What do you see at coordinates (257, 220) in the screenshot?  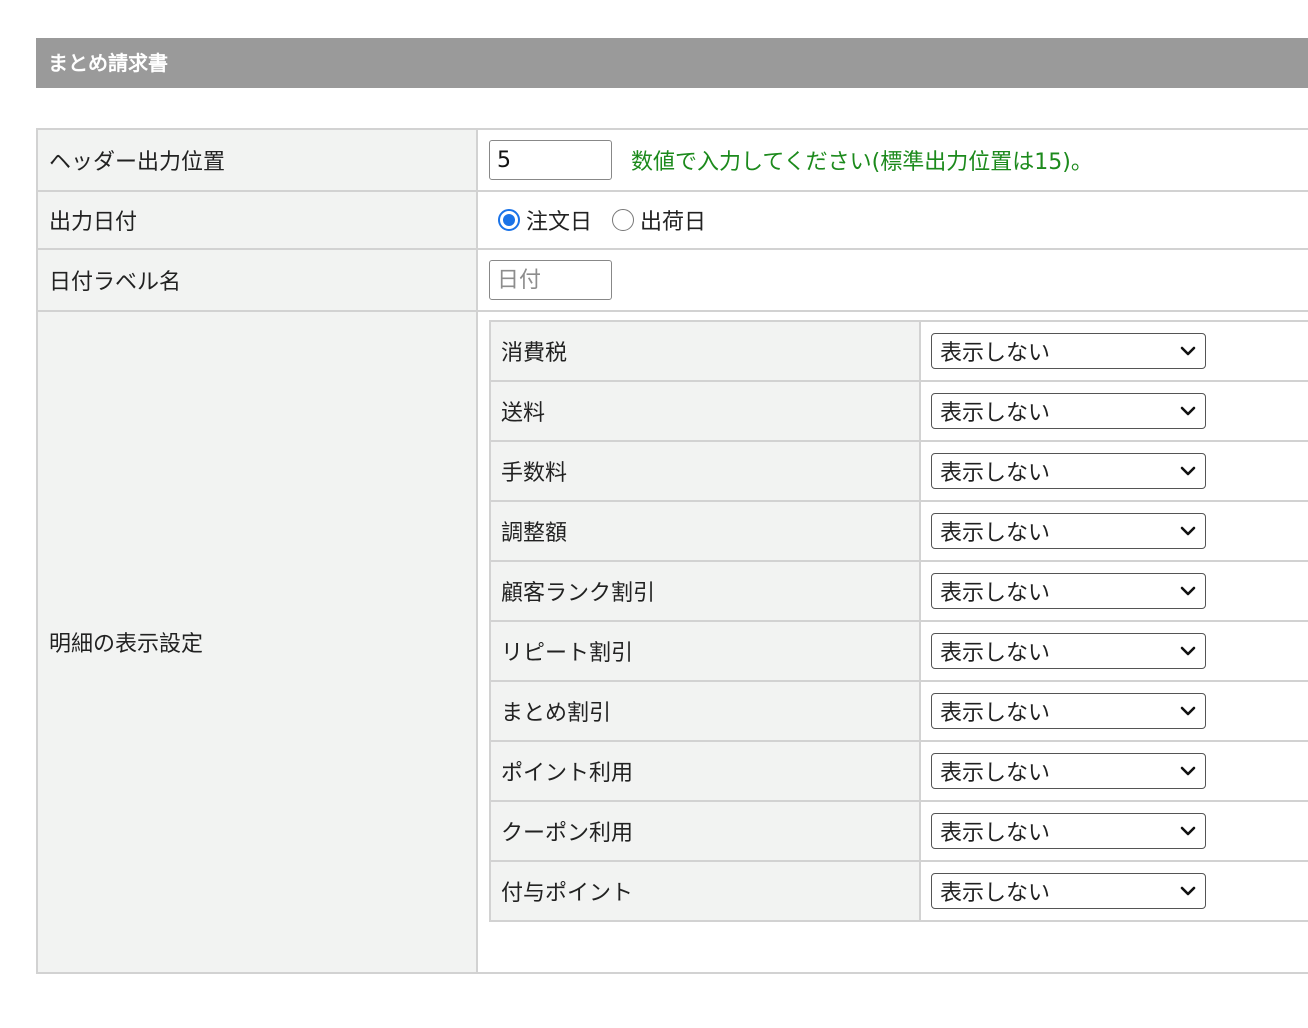 I see `output-date-label: 出力日付` at bounding box center [257, 220].